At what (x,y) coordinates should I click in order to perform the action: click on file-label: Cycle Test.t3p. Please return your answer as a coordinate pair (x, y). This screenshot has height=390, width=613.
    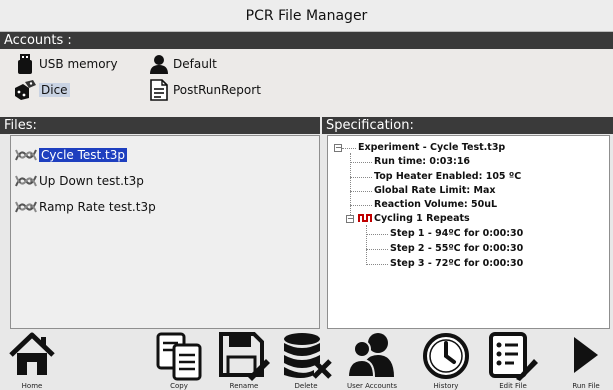
    Looking at the image, I should click on (83, 155).